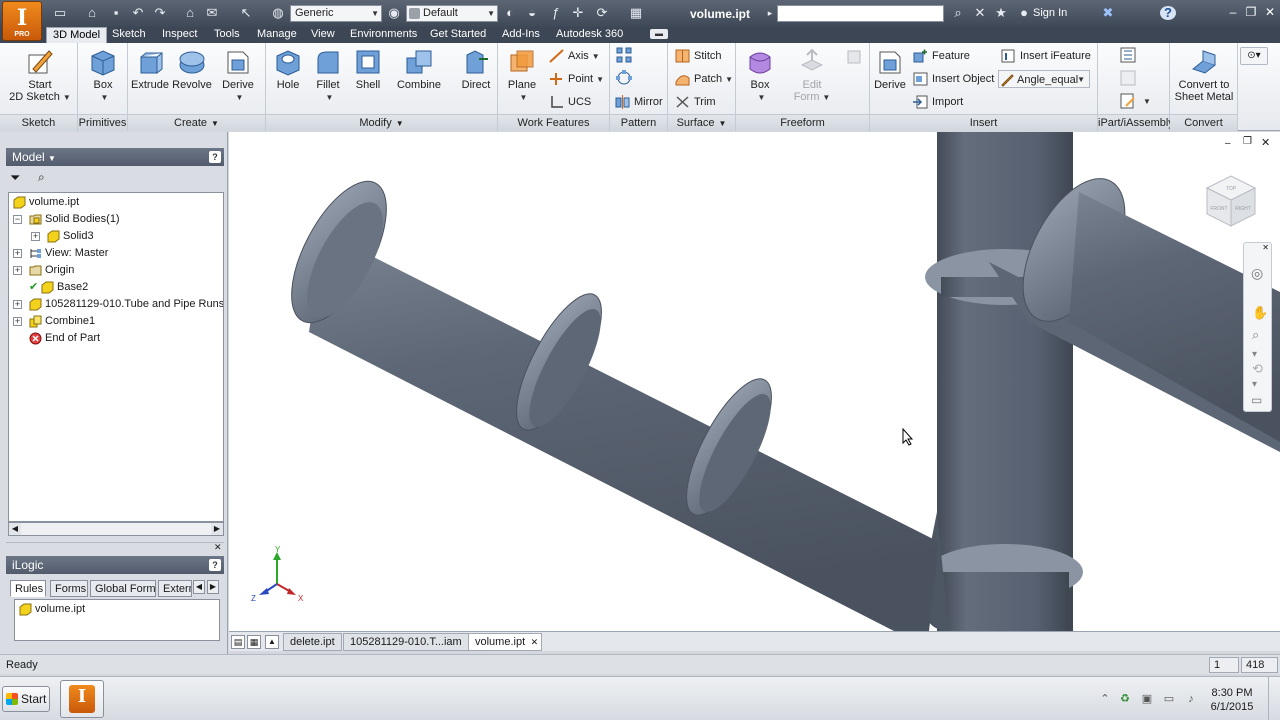 The image size is (1280, 720). What do you see at coordinates (812, 75) in the screenshot?
I see `edit-form-button: Edit Form ▼` at bounding box center [812, 75].